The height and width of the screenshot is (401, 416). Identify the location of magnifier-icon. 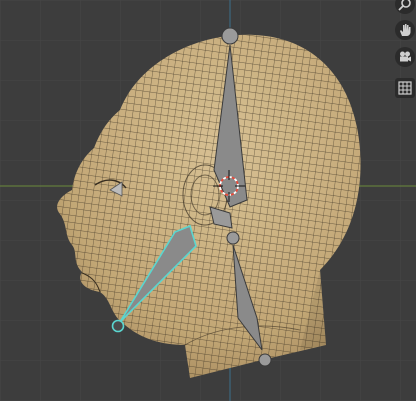
(404, 5).